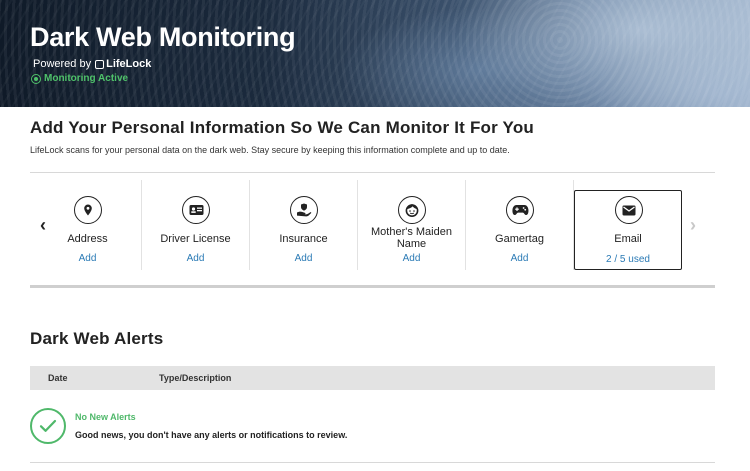  I want to click on section-divider, so click(372, 286).